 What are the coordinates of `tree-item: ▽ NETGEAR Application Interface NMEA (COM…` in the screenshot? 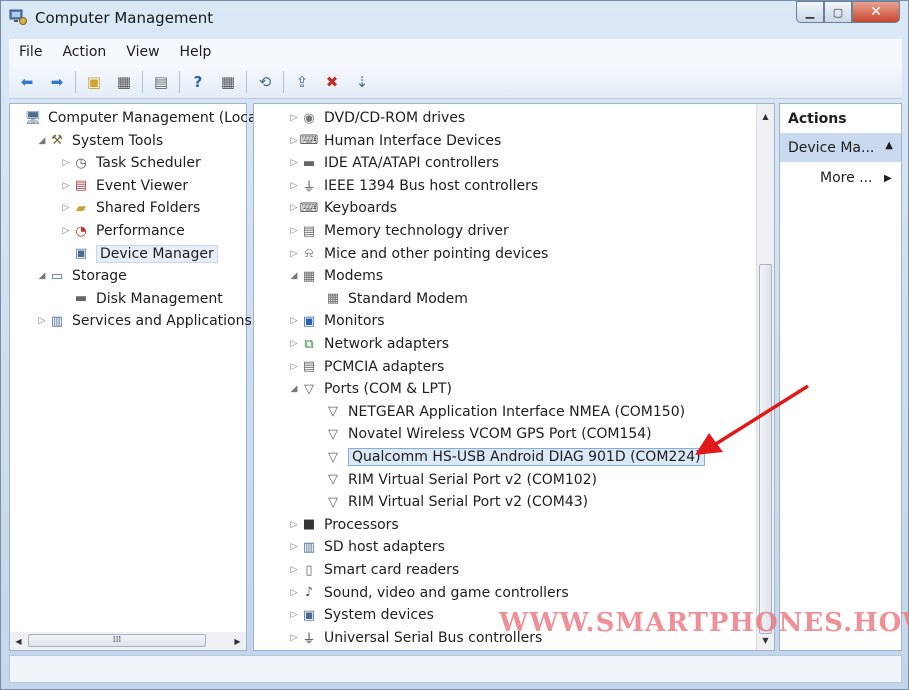 It's located at (498, 412).